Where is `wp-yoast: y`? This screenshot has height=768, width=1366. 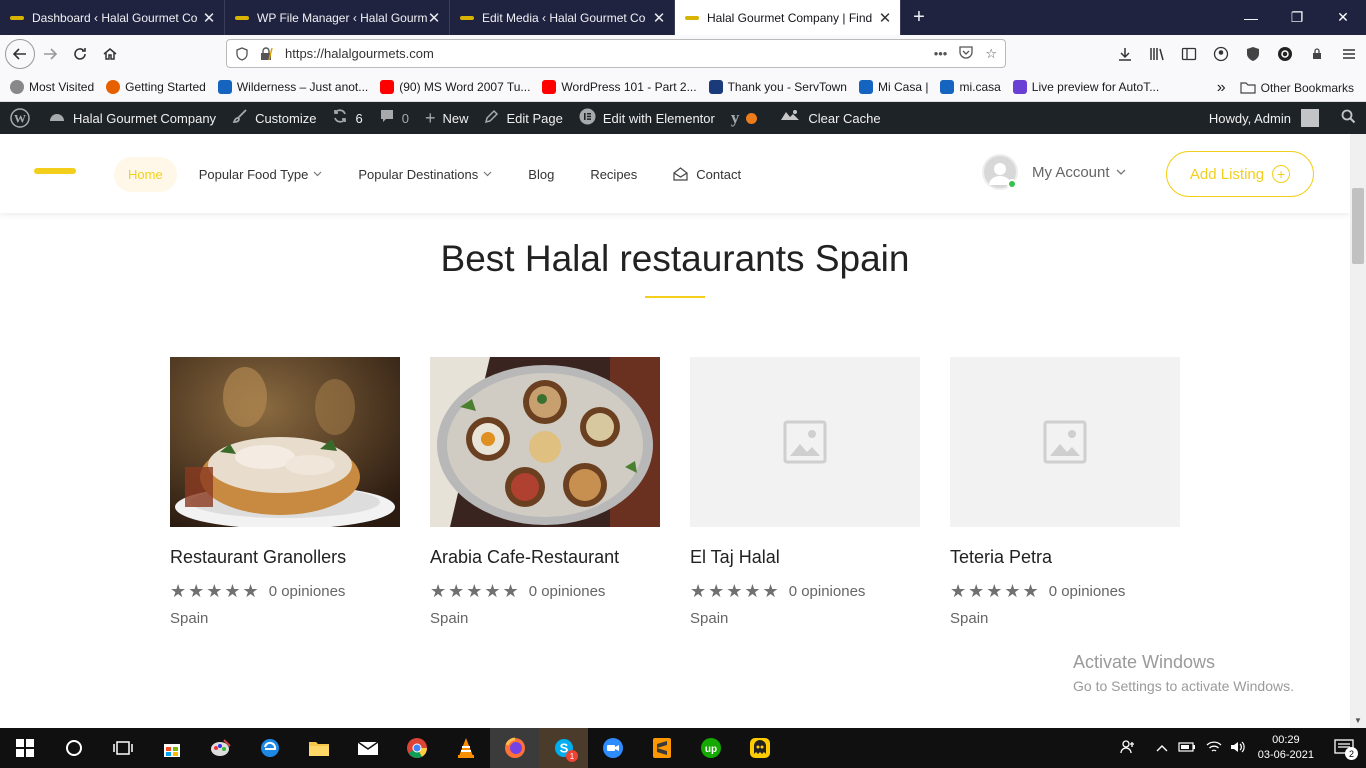
wp-yoast: y is located at coordinates (744, 118).